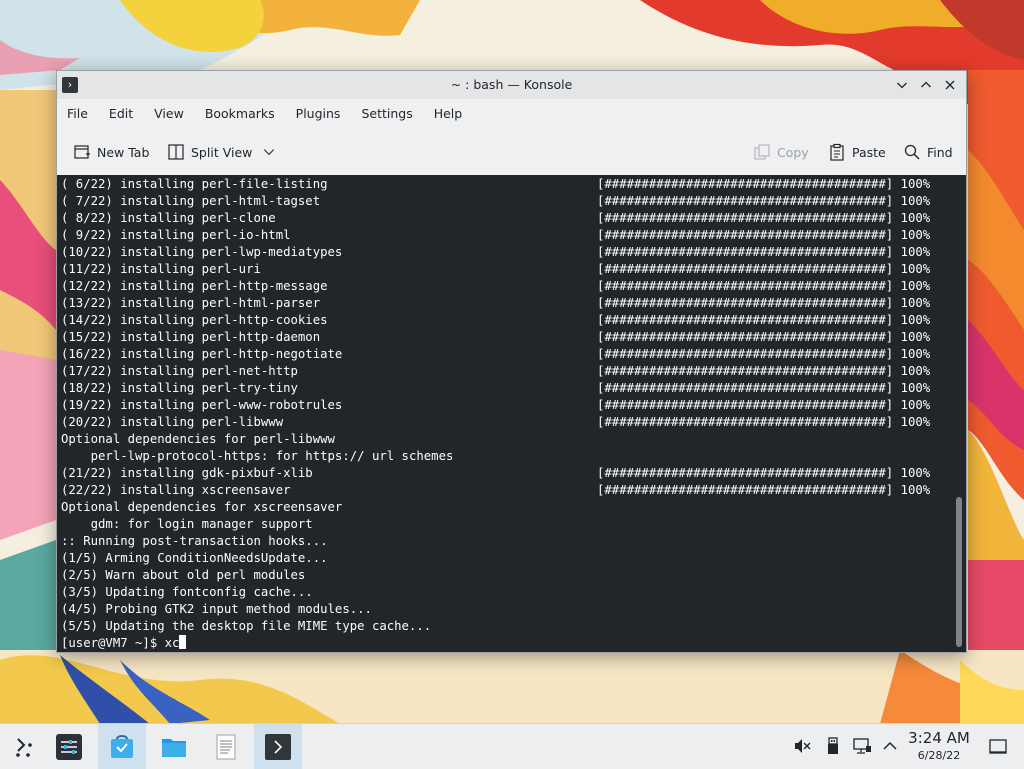 This screenshot has height=769, width=1024. Describe the element at coordinates (506, 524) in the screenshot. I see `terminal-line: gdm: for login manager support` at that location.